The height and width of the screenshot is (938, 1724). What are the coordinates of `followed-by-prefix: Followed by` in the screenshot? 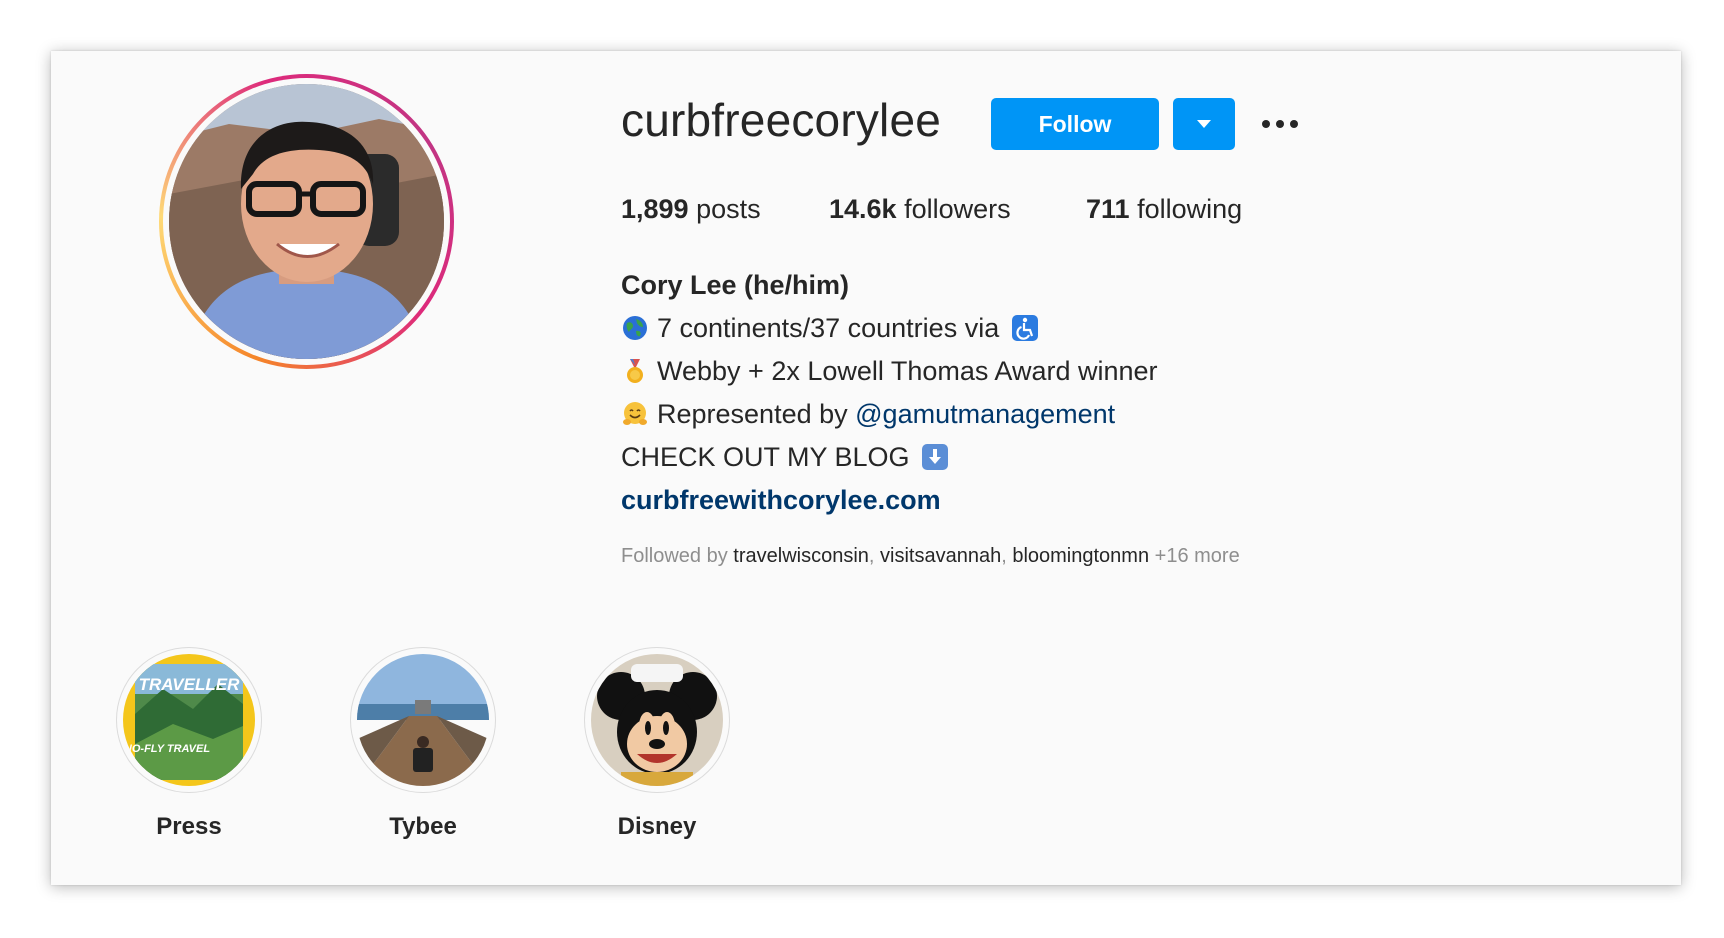 It's located at (674, 556).